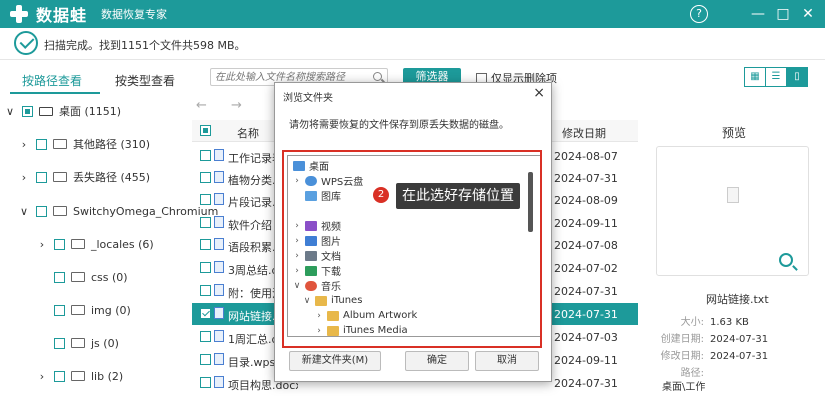 Image resolution: width=825 pixels, height=400 pixels. Describe the element at coordinates (88, 277) in the screenshot. I see `tree-item-css: css (0)` at that location.